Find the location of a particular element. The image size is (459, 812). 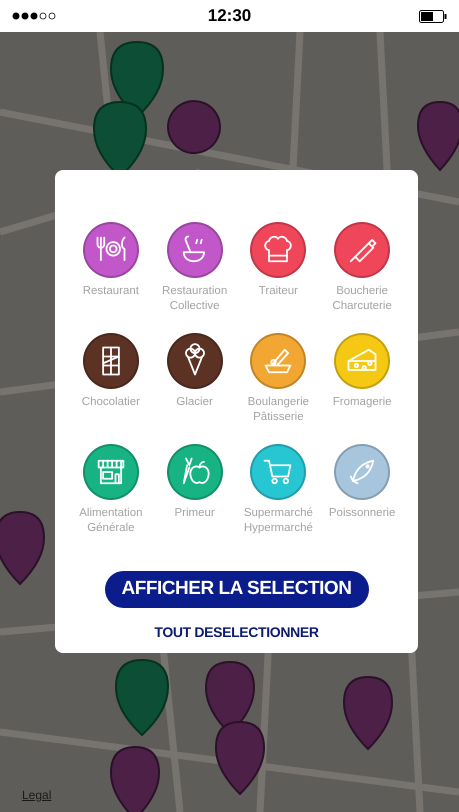

show-selection-button: AFFICHER LA SELECTION is located at coordinates (236, 589).